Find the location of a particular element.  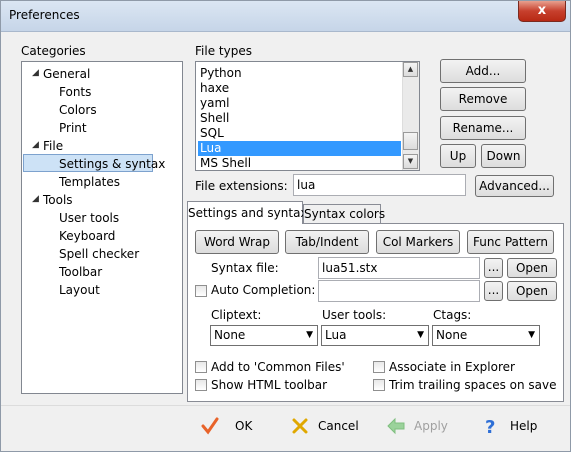

tree-item-templates: Templates is located at coordinates (89, 182).